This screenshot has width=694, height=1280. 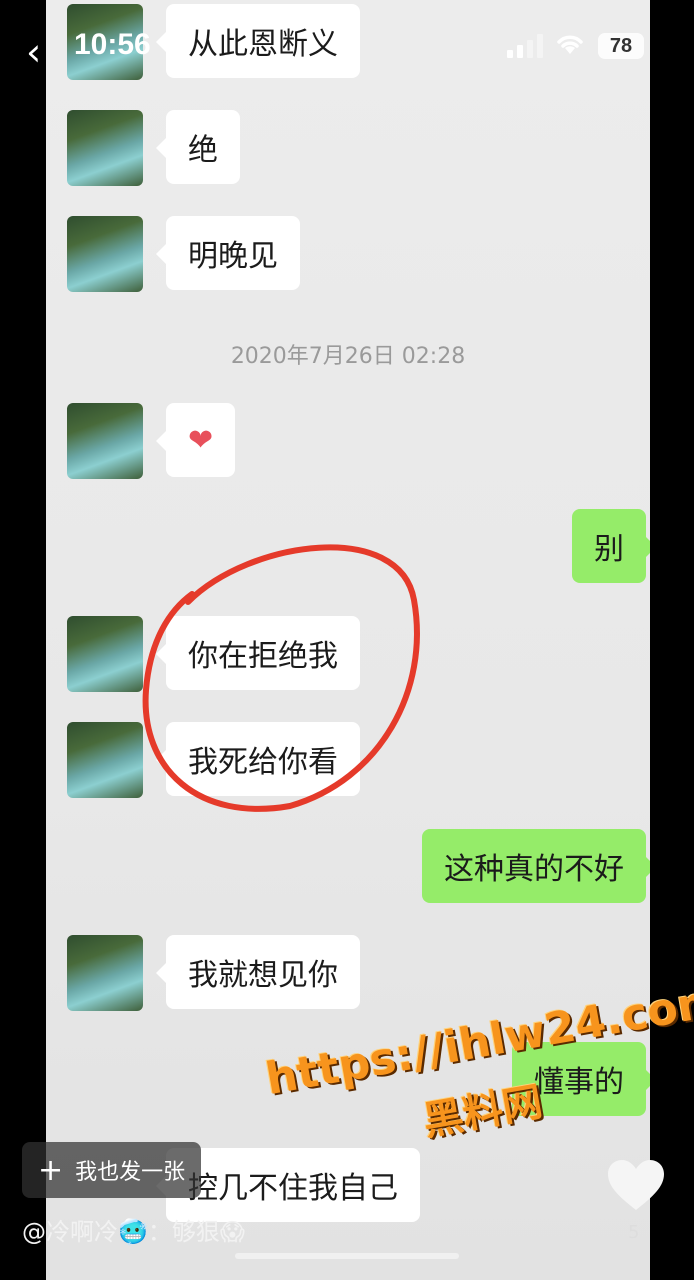 What do you see at coordinates (621, 46) in the screenshot?
I see `battery-indicator: 78` at bounding box center [621, 46].